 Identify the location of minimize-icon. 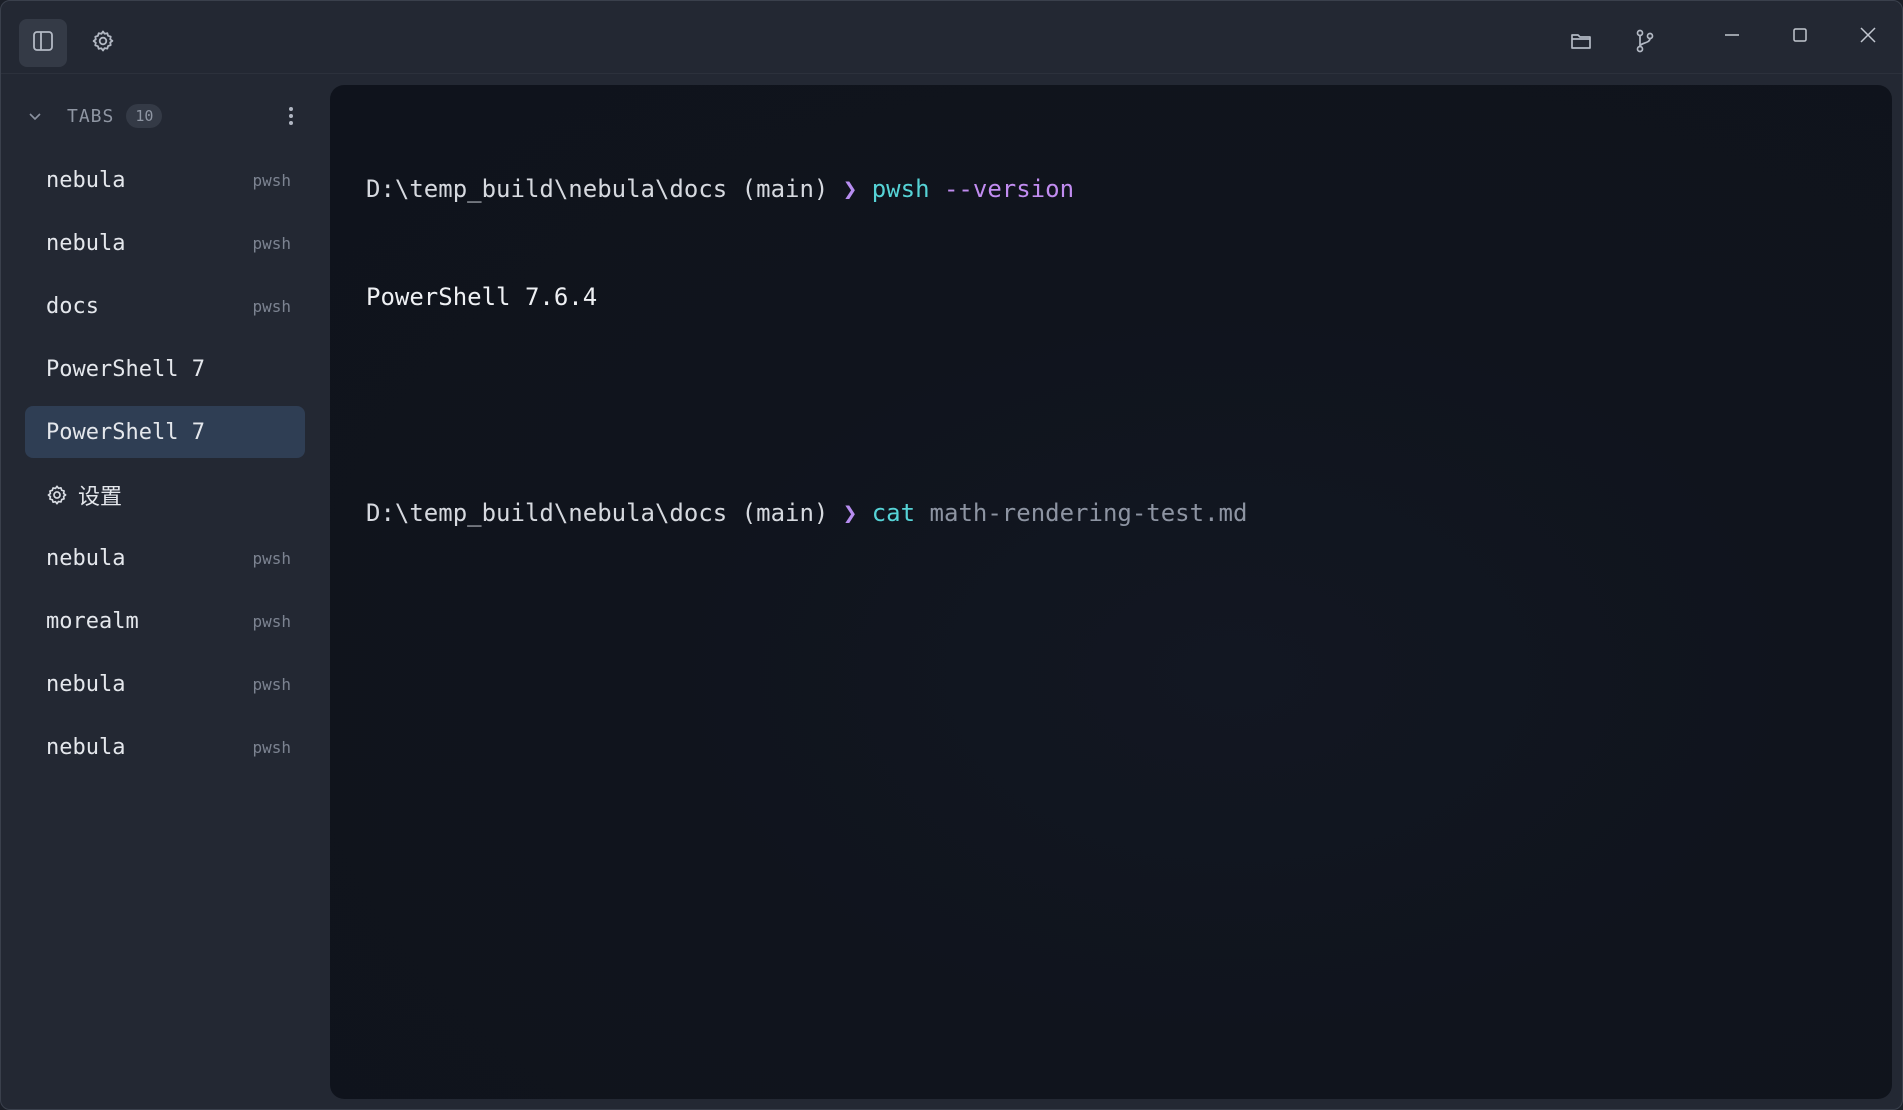
(1732, 37).